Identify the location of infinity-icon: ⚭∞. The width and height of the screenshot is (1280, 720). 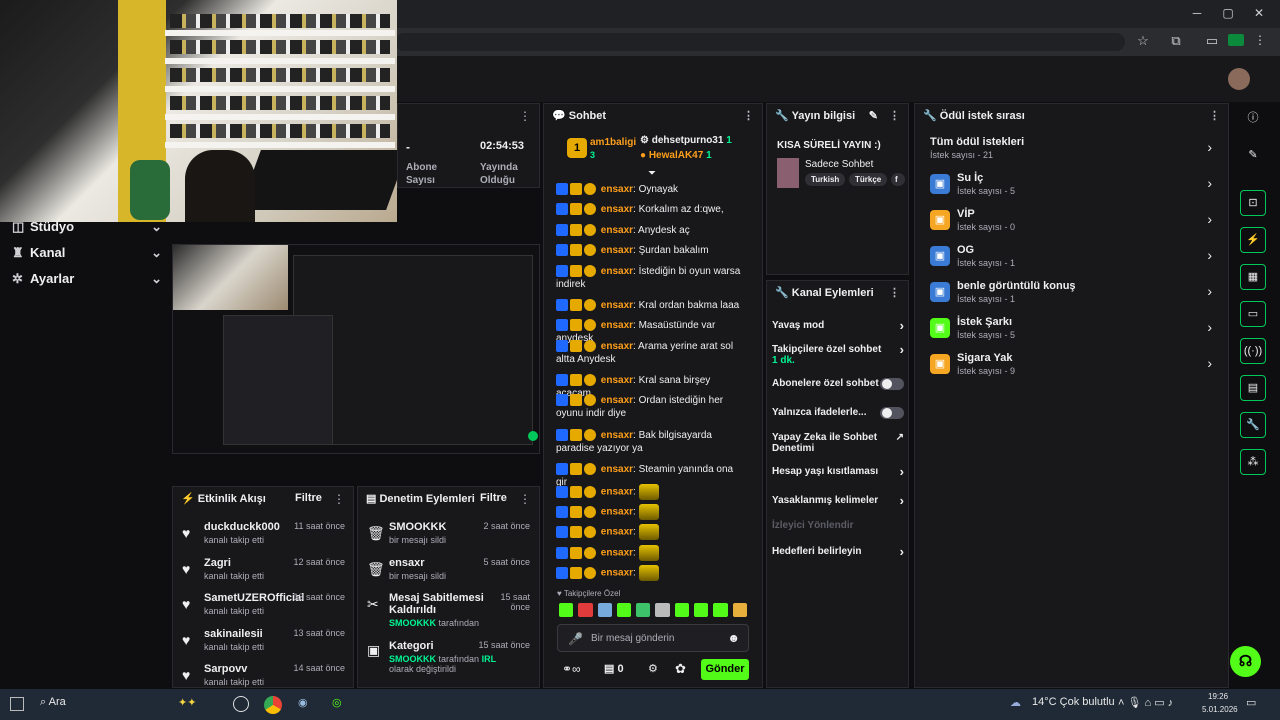
(571, 669).